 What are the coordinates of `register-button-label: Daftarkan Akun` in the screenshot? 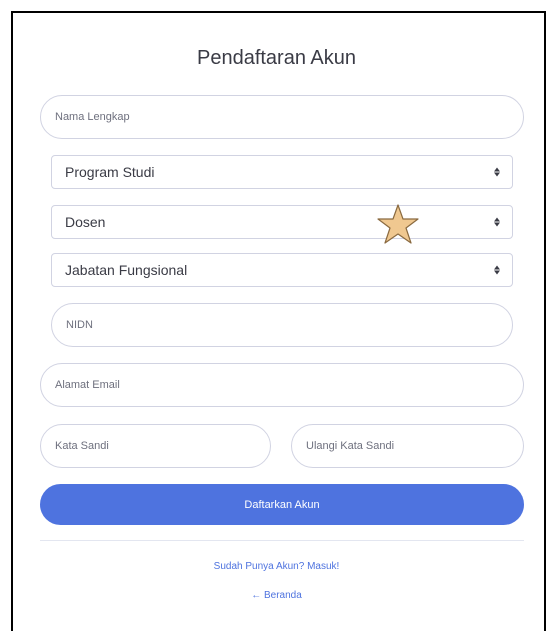 It's located at (282, 504).